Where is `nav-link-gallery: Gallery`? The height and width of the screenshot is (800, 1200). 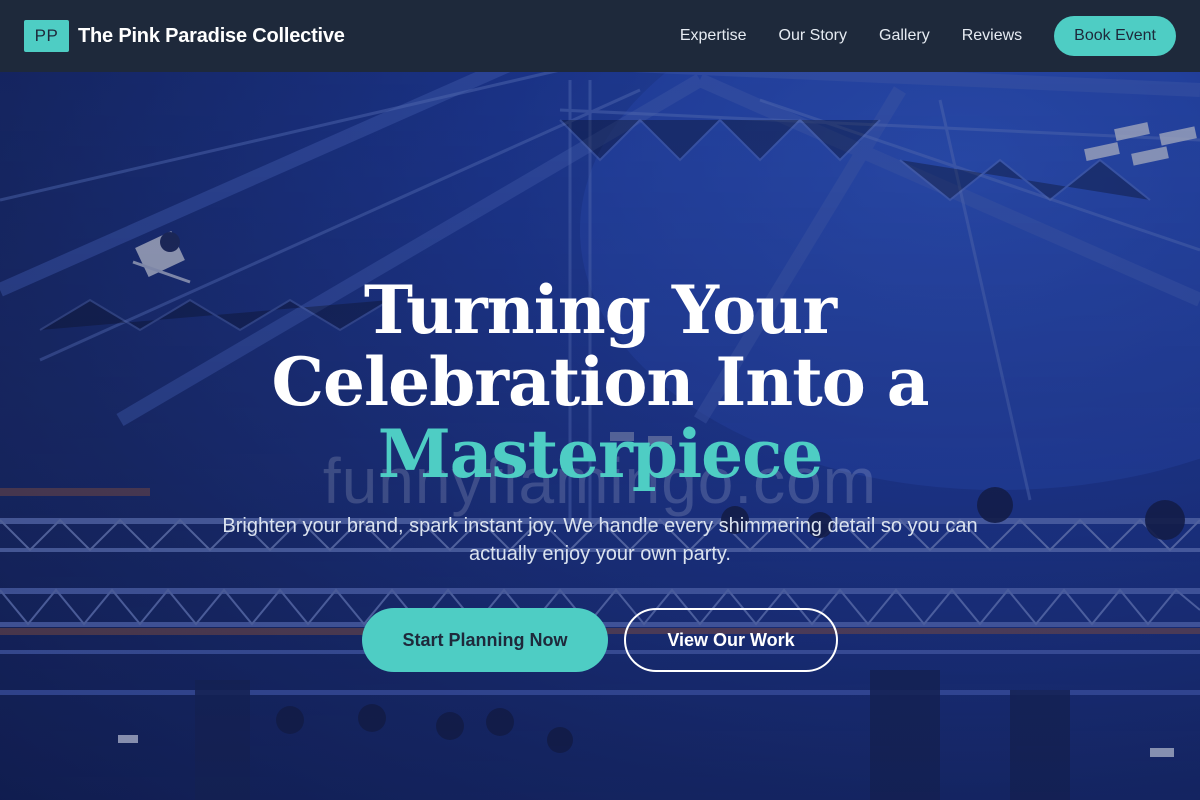
nav-link-gallery: Gallery is located at coordinates (904, 36).